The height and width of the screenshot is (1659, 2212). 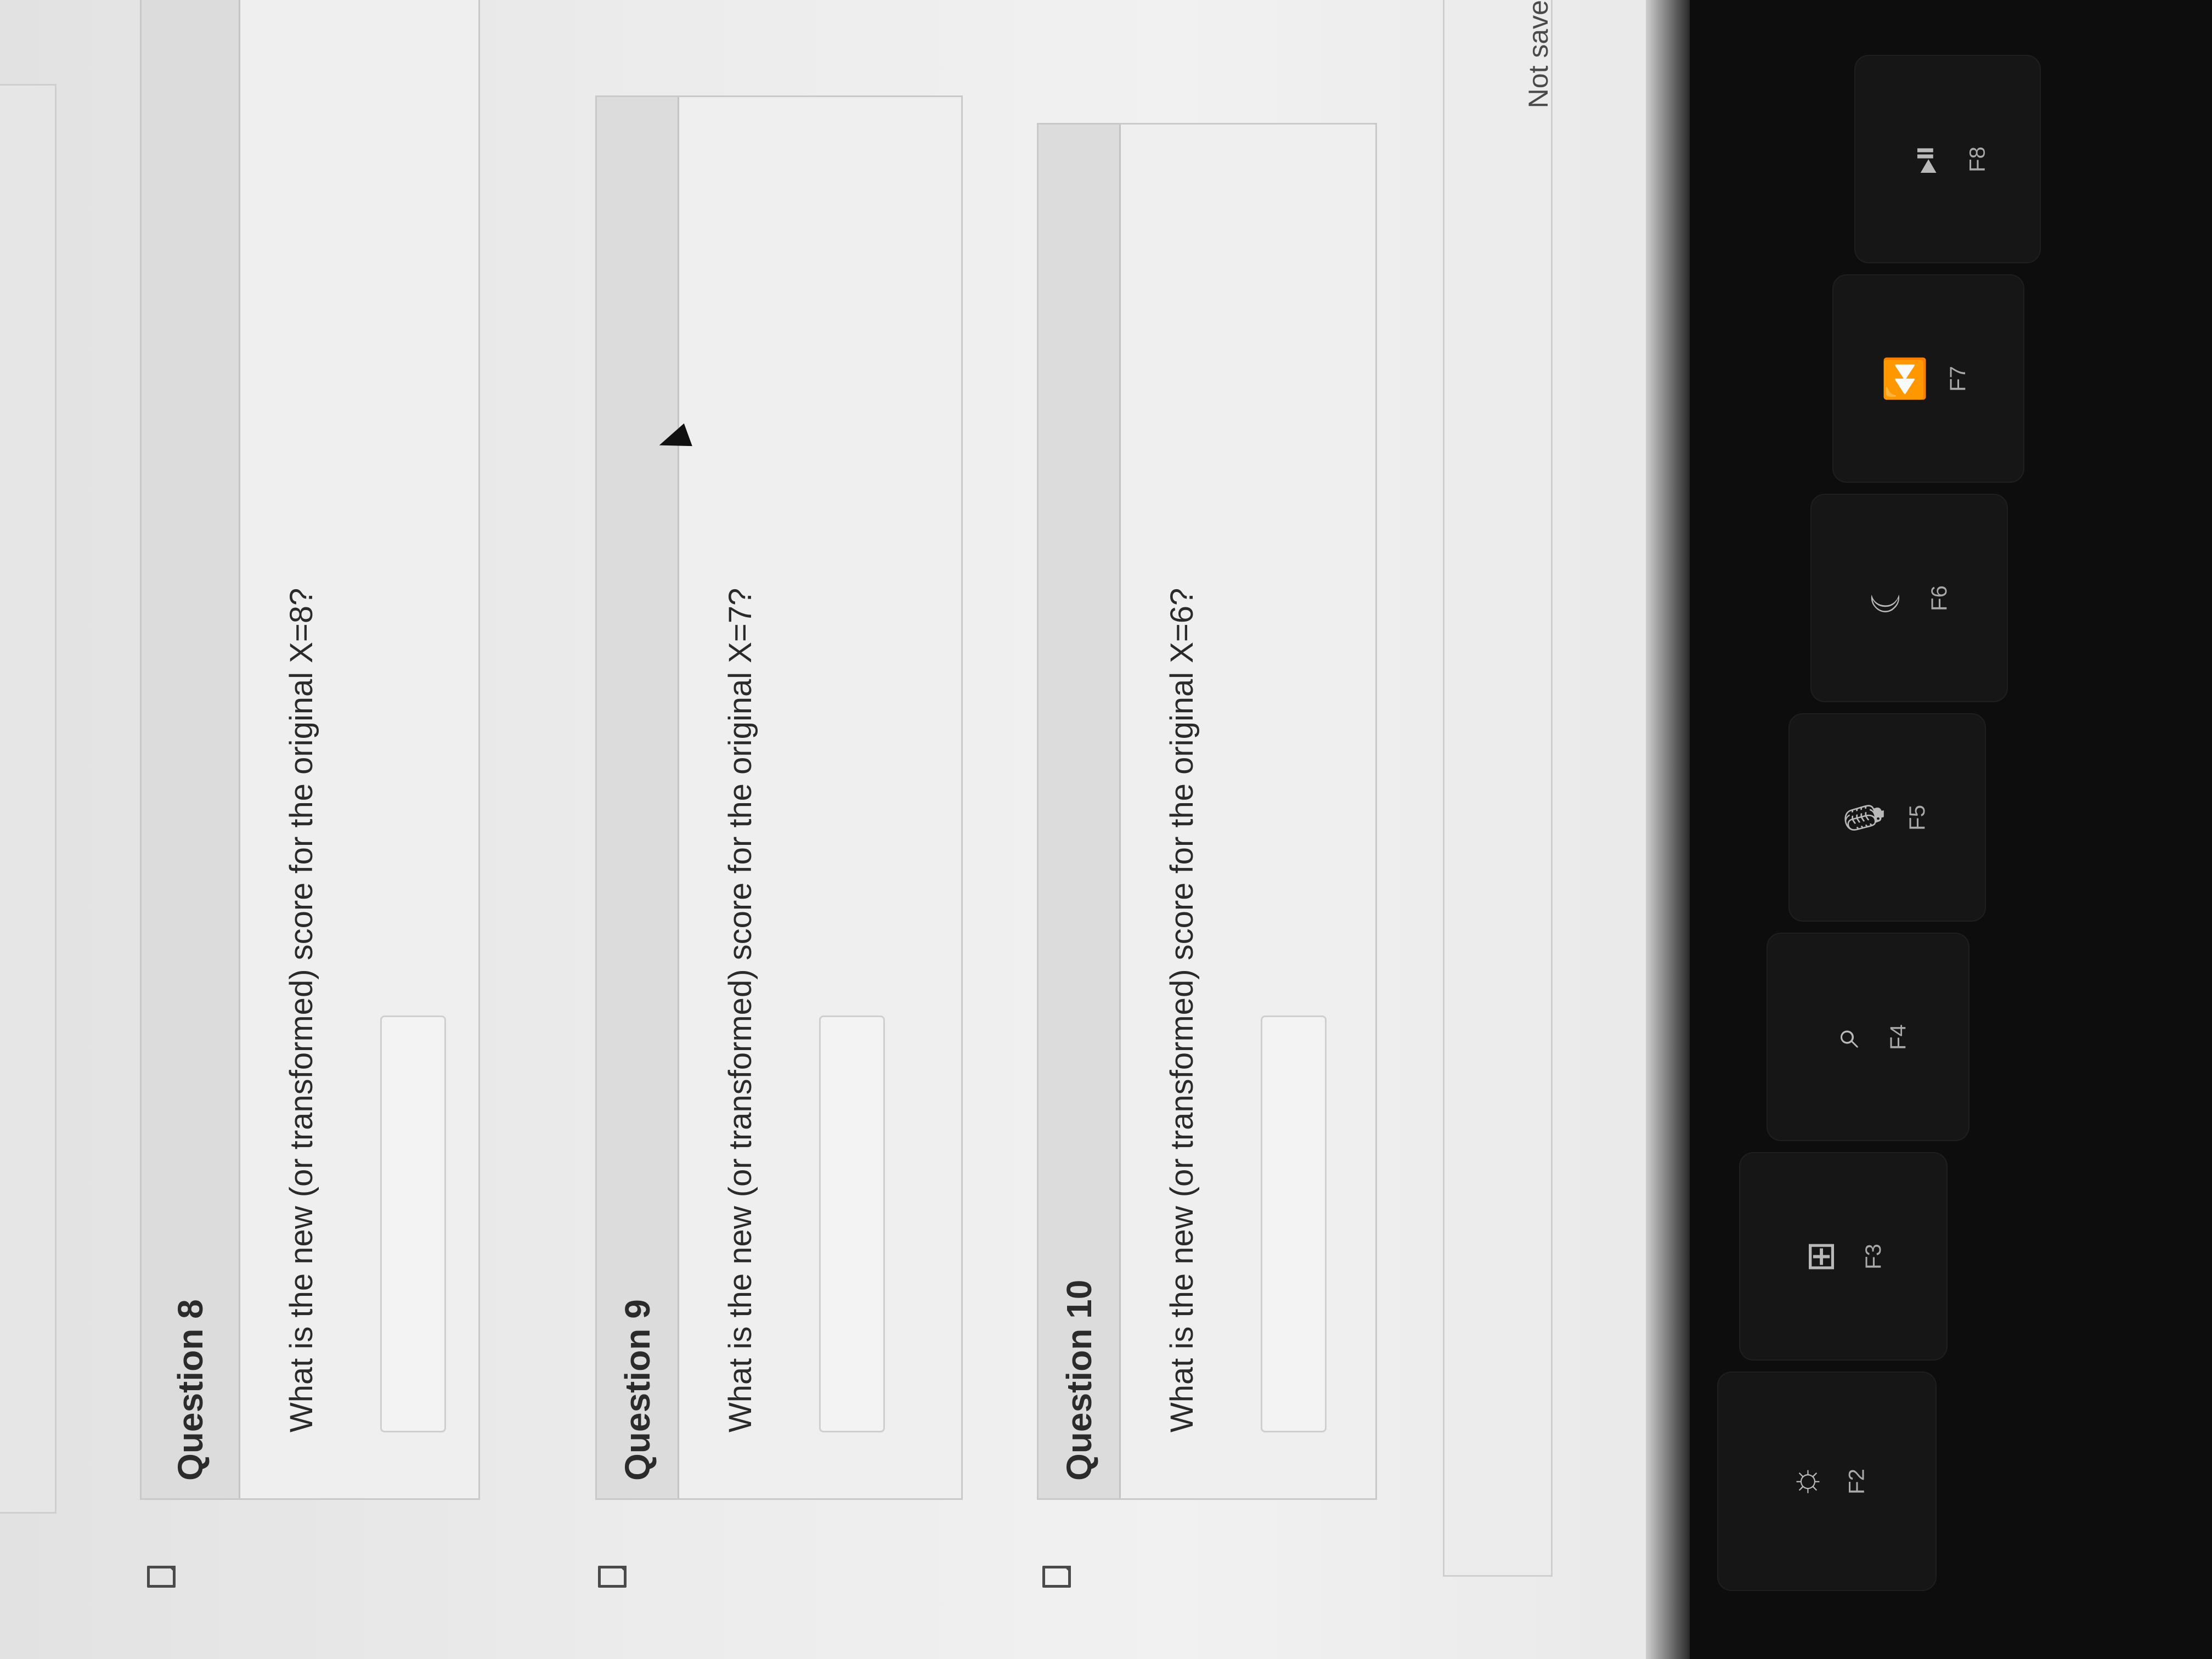 I want to click on key-f4: ⌕ F4, so click(x=1868, y=1037).